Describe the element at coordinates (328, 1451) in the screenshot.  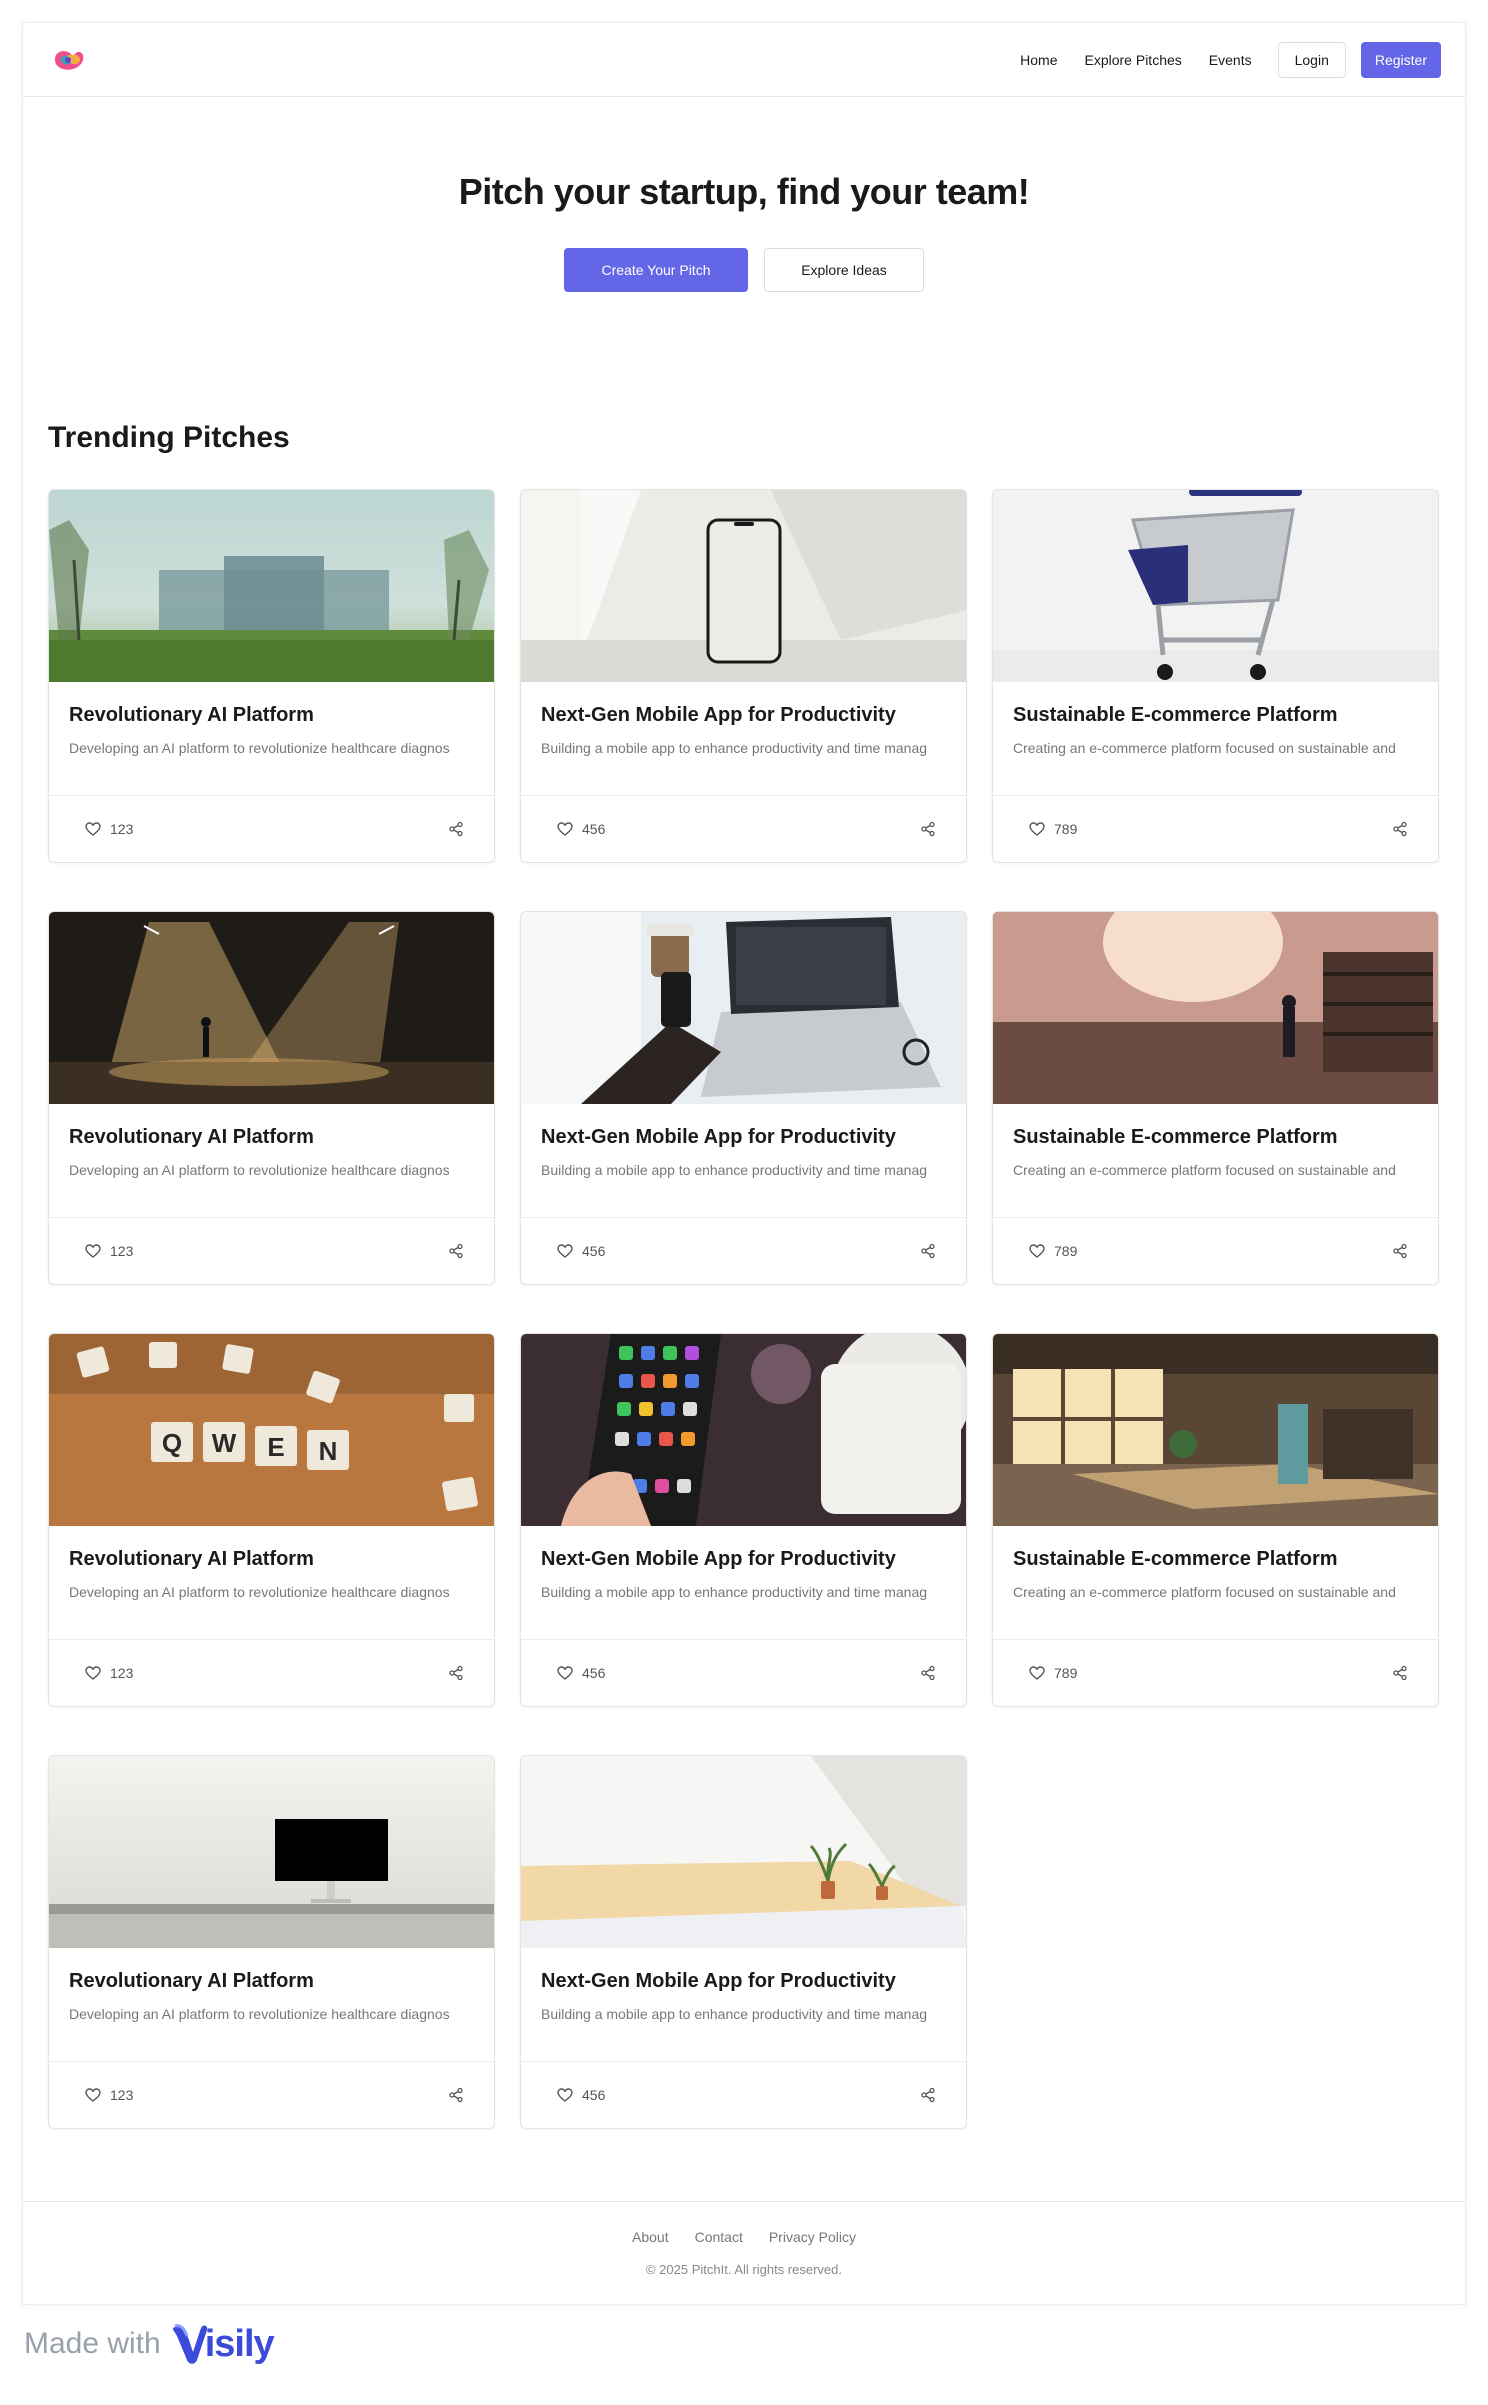
I see `tile-letter: N` at that location.